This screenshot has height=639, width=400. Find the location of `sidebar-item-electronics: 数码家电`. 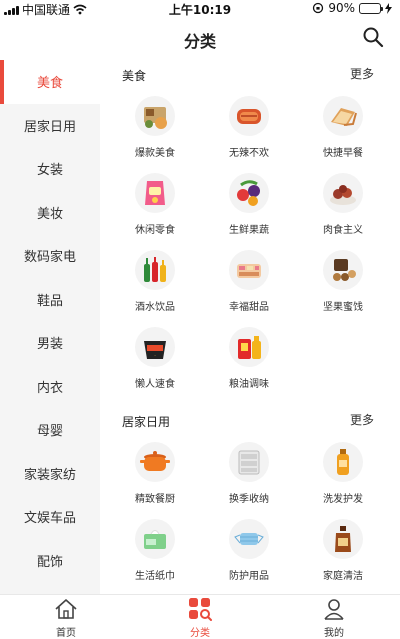

sidebar-item-electronics: 数码家电 is located at coordinates (50, 256).